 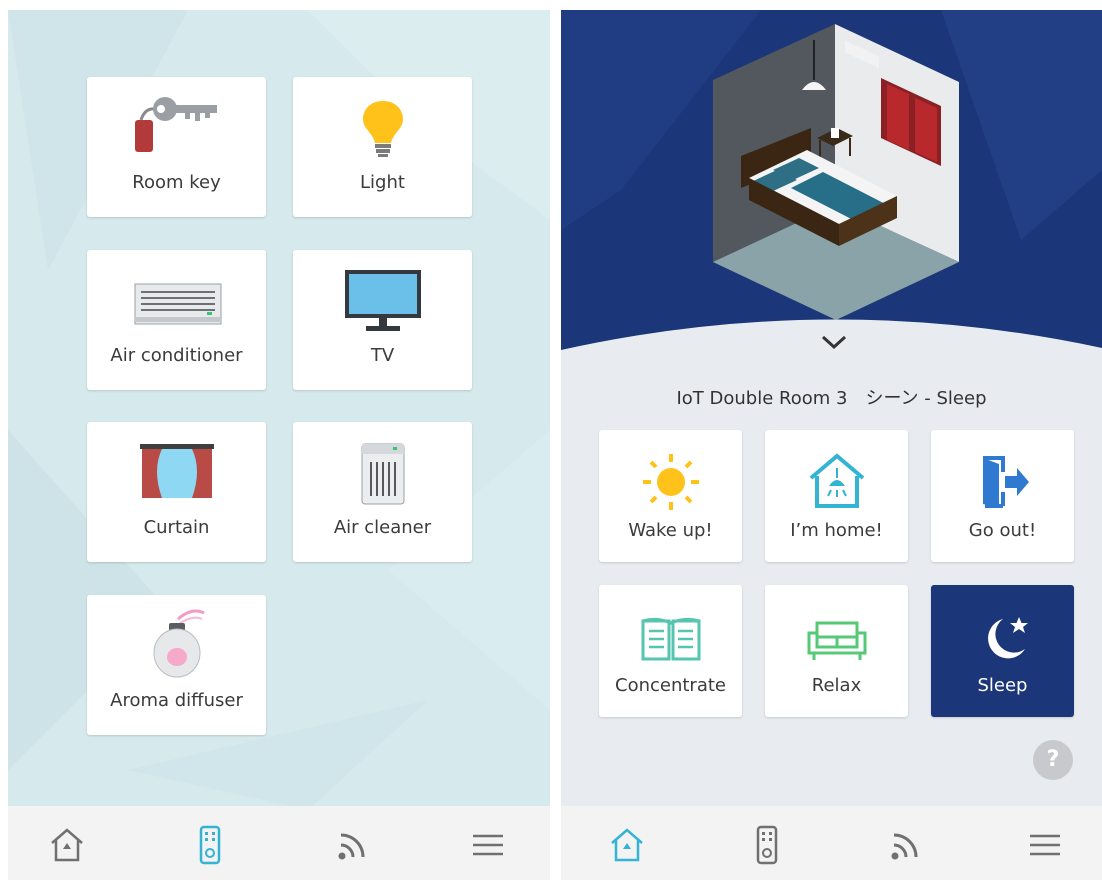 I want to click on device-card-air-cleaner: Air cleaner, so click(x=382, y=492).